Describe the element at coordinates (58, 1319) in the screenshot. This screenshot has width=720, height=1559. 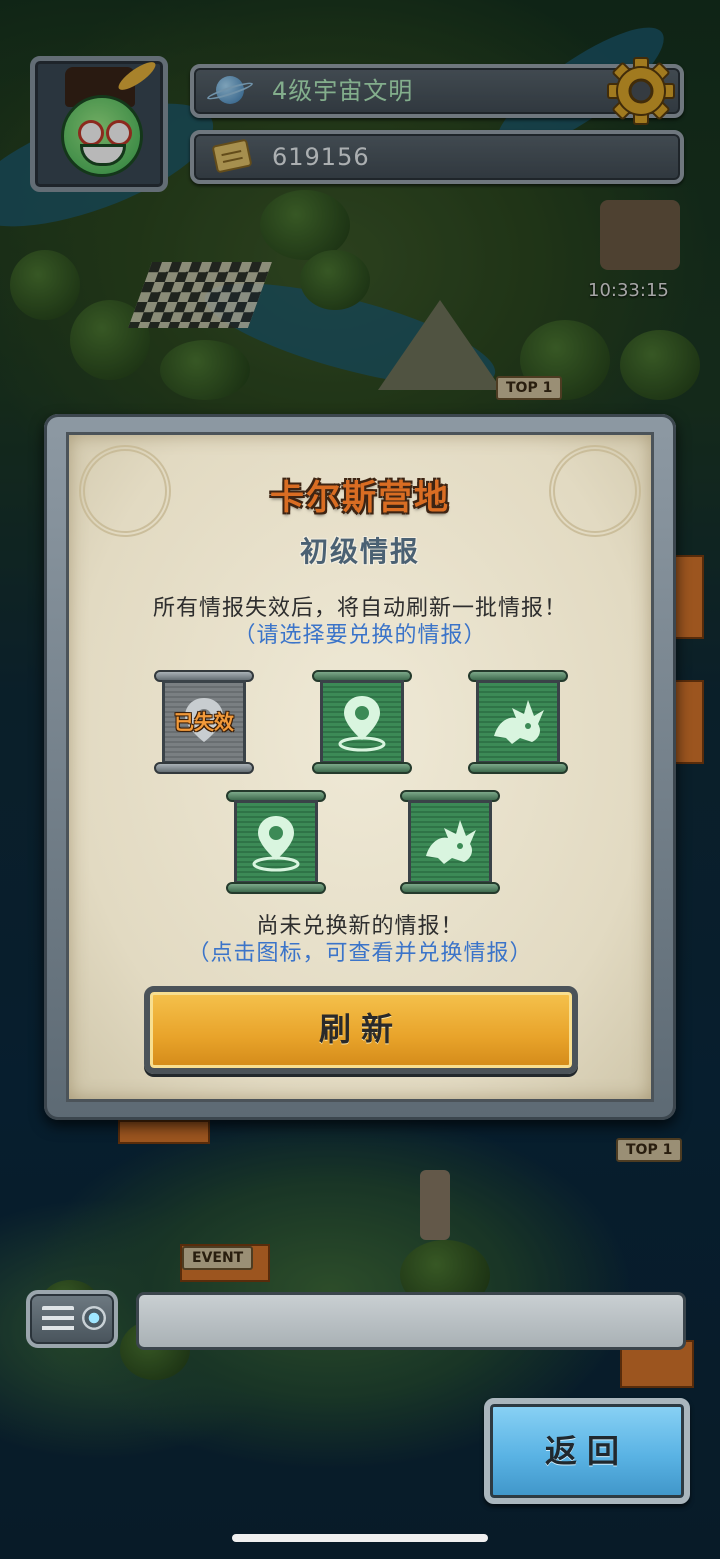
I see `menu-lines-icon` at that location.